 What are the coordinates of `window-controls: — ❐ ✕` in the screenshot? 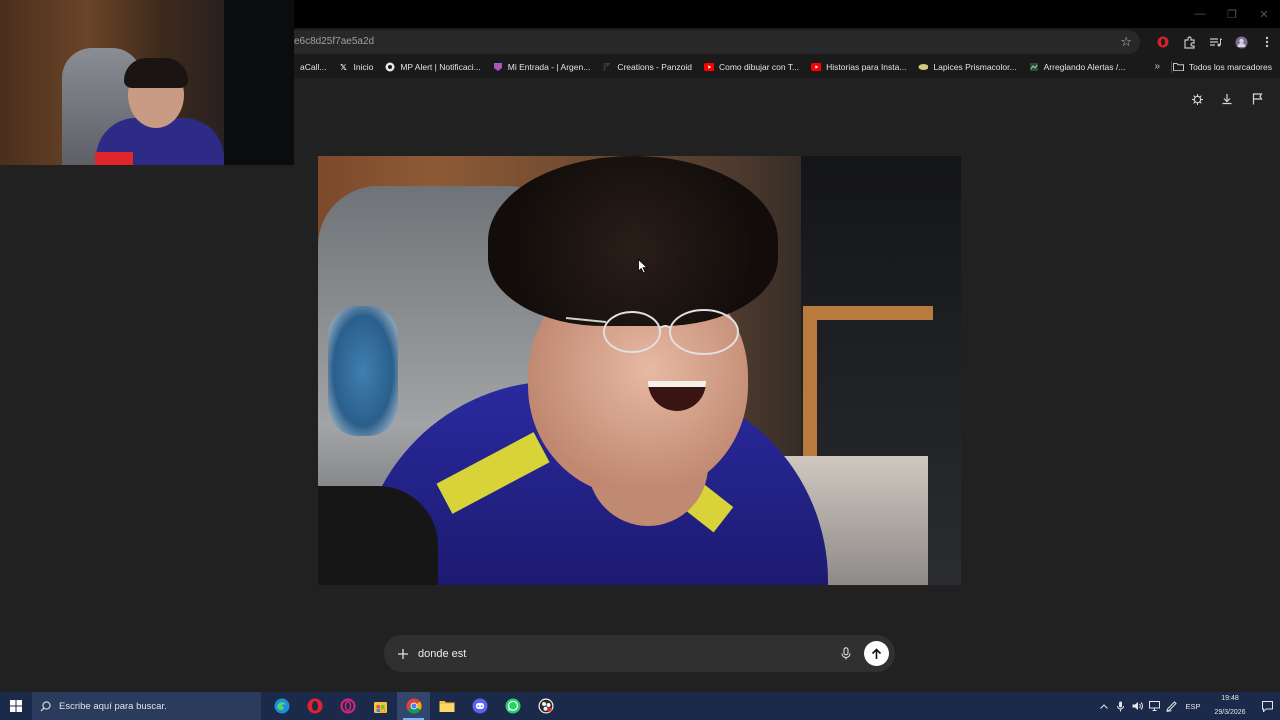 It's located at (1232, 14).